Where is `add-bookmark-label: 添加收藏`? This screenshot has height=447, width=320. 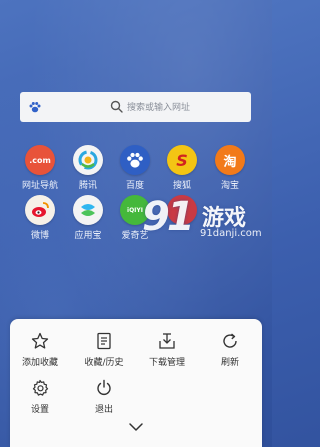 add-bookmark-label: 添加收藏 is located at coordinates (39, 363).